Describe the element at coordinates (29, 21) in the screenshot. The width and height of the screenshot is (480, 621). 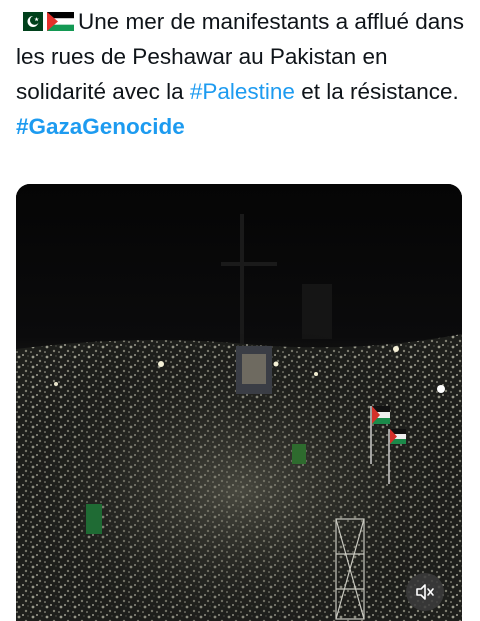
I see `pakistan-flag-icon` at that location.